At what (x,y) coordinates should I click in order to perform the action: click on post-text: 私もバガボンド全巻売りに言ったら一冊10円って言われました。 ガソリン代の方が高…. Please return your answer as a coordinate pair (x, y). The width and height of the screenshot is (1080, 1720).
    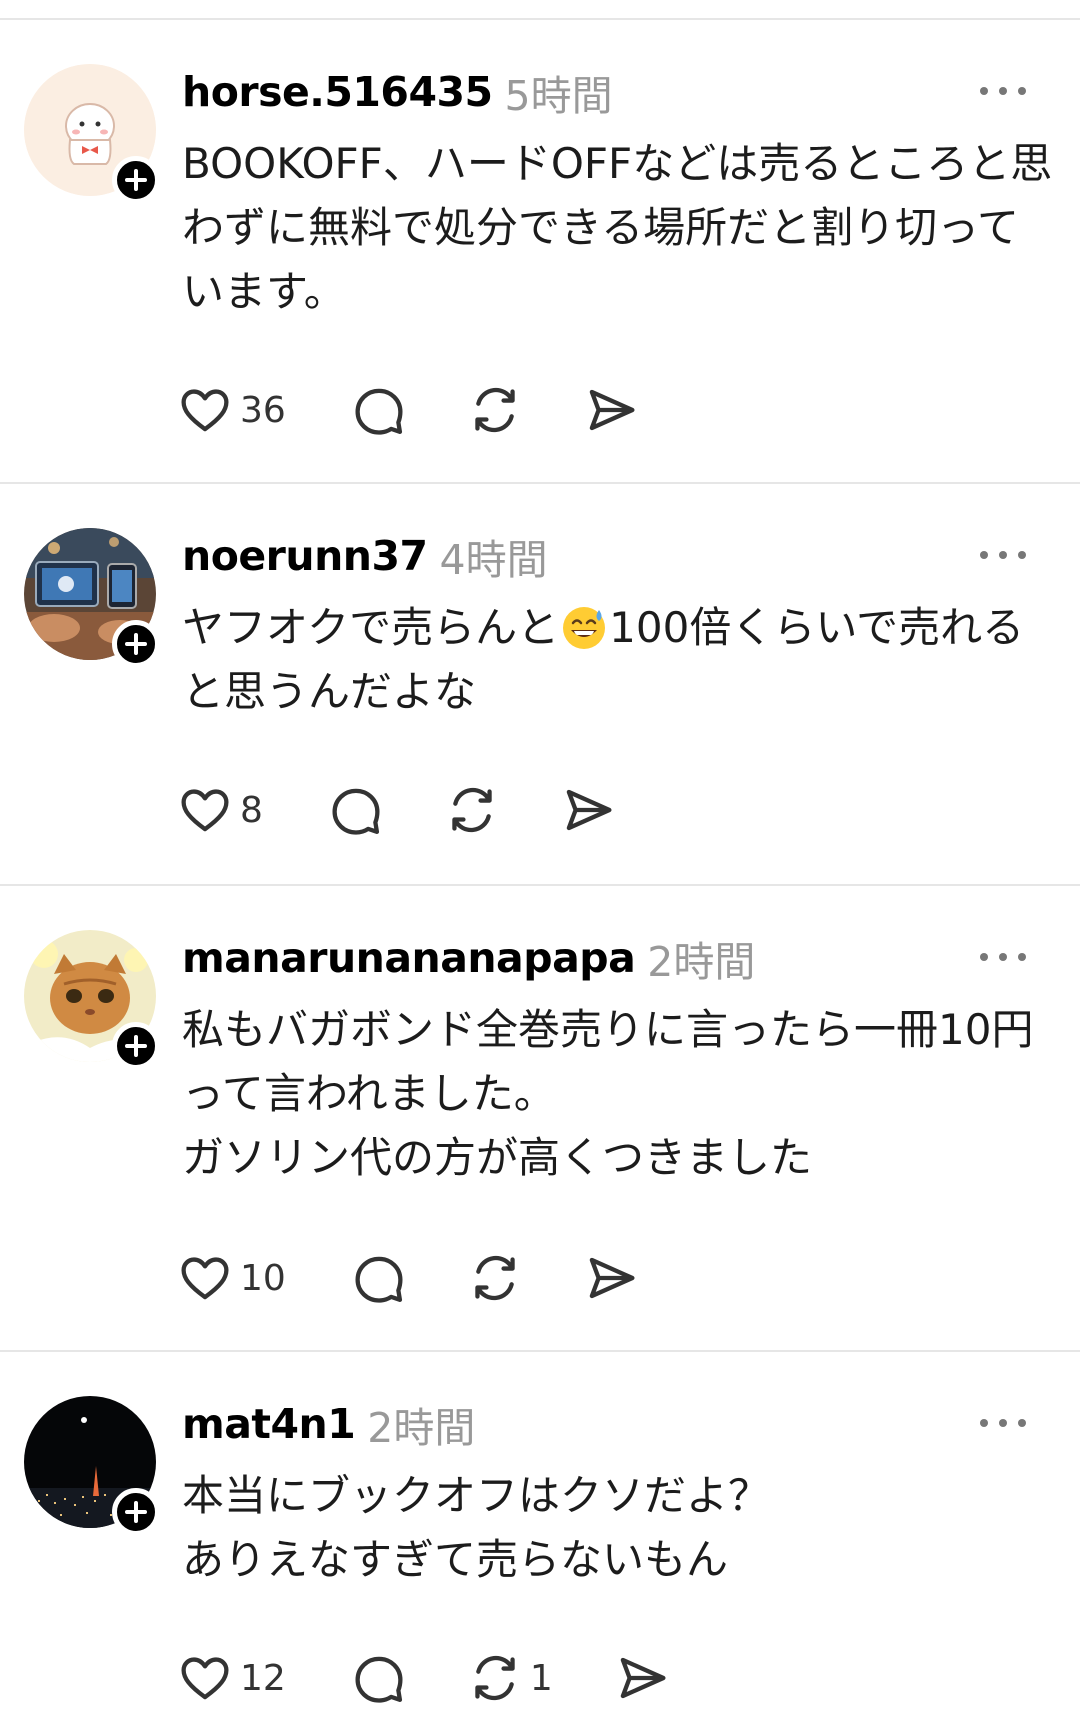
    Looking at the image, I should click on (608, 1093).